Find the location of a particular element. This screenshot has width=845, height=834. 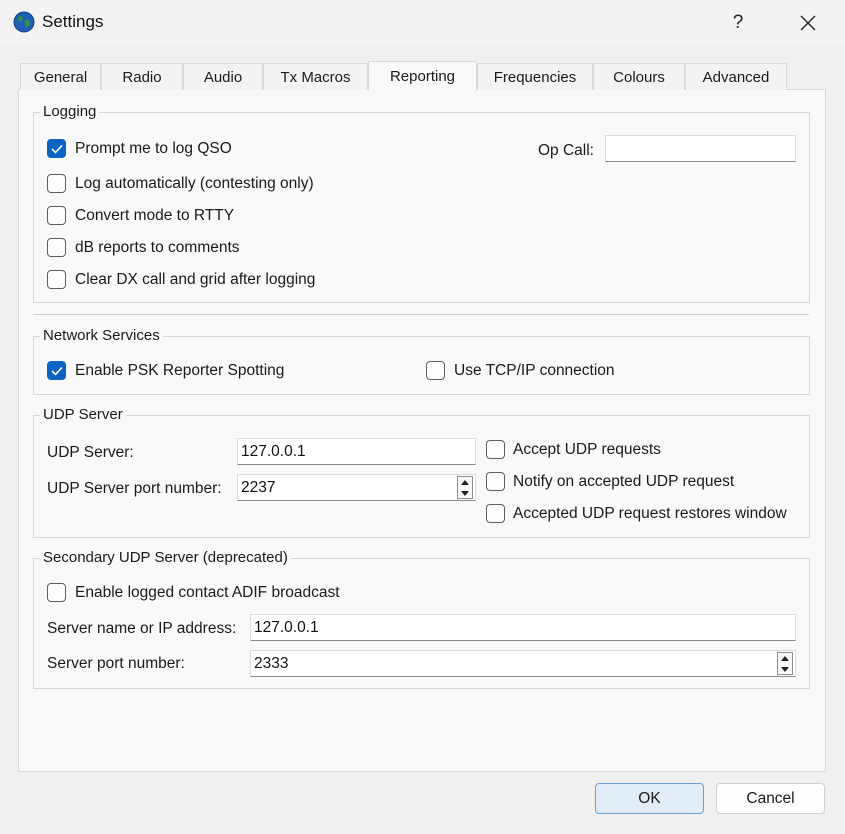

db-reports-label: dB reports to comments is located at coordinates (157, 247).